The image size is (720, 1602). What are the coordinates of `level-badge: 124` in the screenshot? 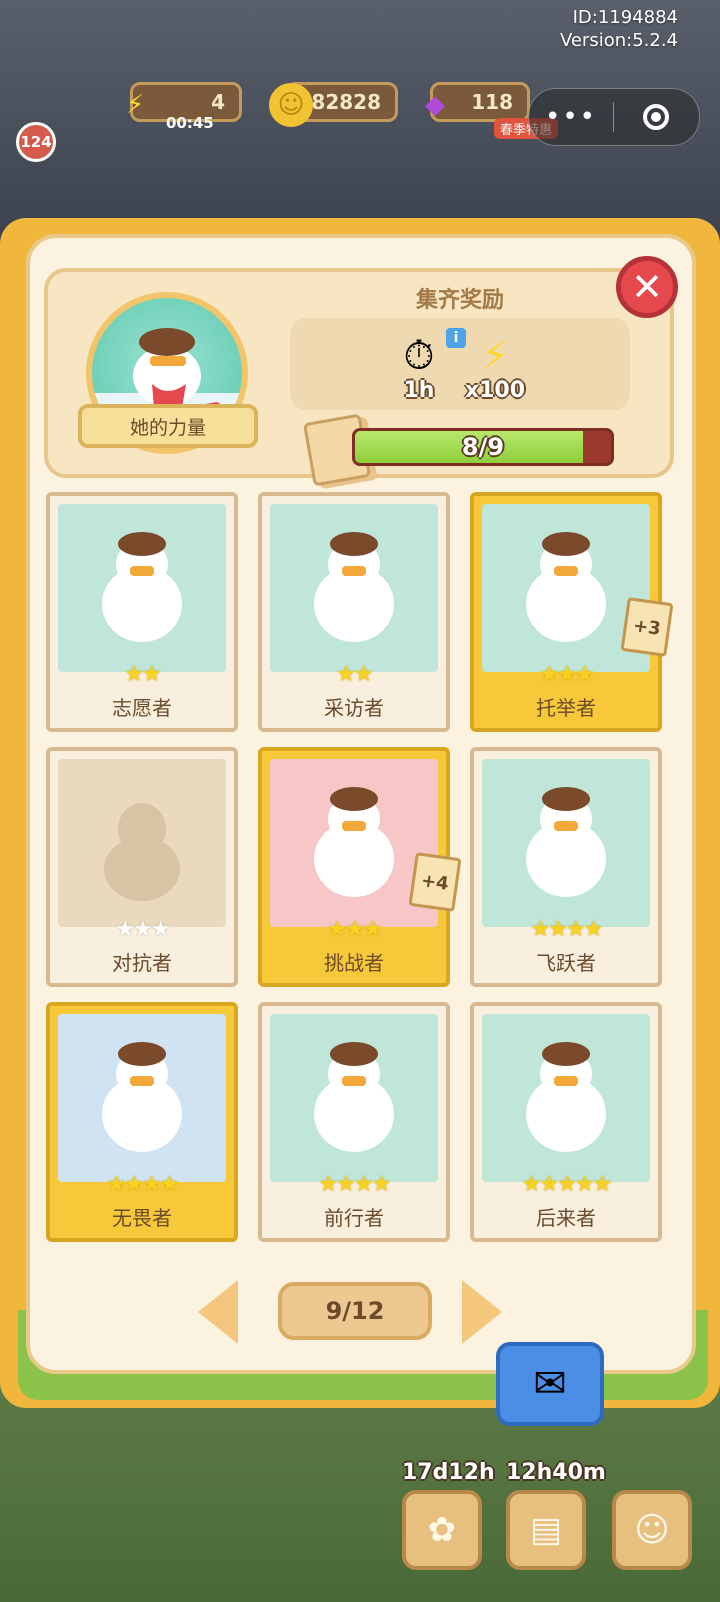 It's located at (36, 142).